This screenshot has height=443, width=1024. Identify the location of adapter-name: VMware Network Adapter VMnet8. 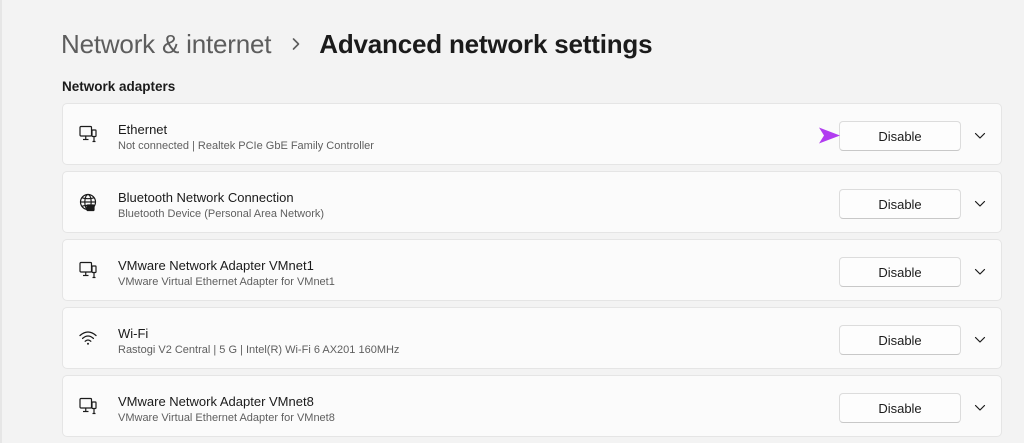
(216, 401).